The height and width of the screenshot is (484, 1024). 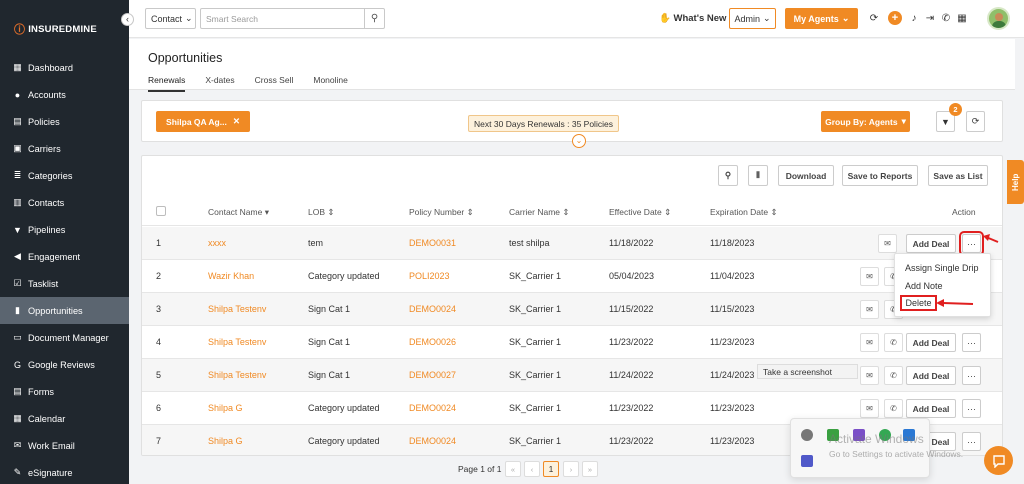 I want to click on sidebar-item-esignature: ✎ eSignature, so click(x=64, y=471).